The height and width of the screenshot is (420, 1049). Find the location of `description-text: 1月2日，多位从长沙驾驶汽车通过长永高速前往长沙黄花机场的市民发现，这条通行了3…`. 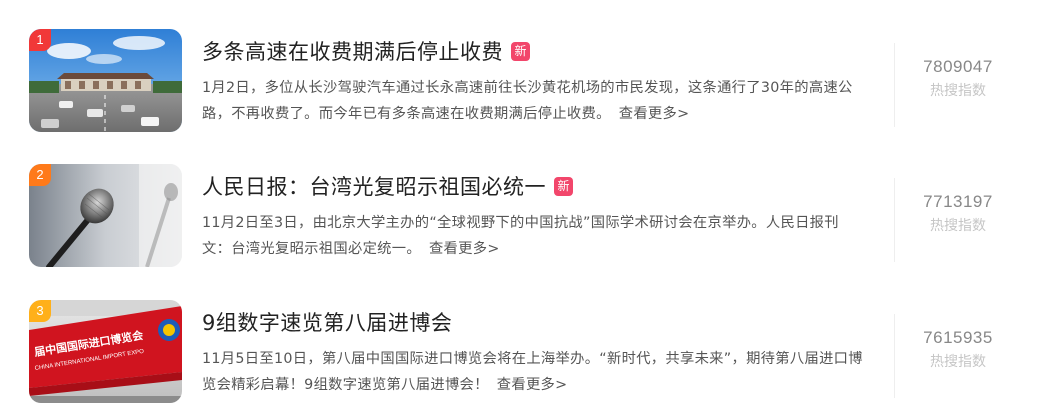

description-text: 1月2日，多位从长沙驾驶汽车通过长永高速前往长沙黄花机场的市民发现，这条通行了3… is located at coordinates (527, 101).